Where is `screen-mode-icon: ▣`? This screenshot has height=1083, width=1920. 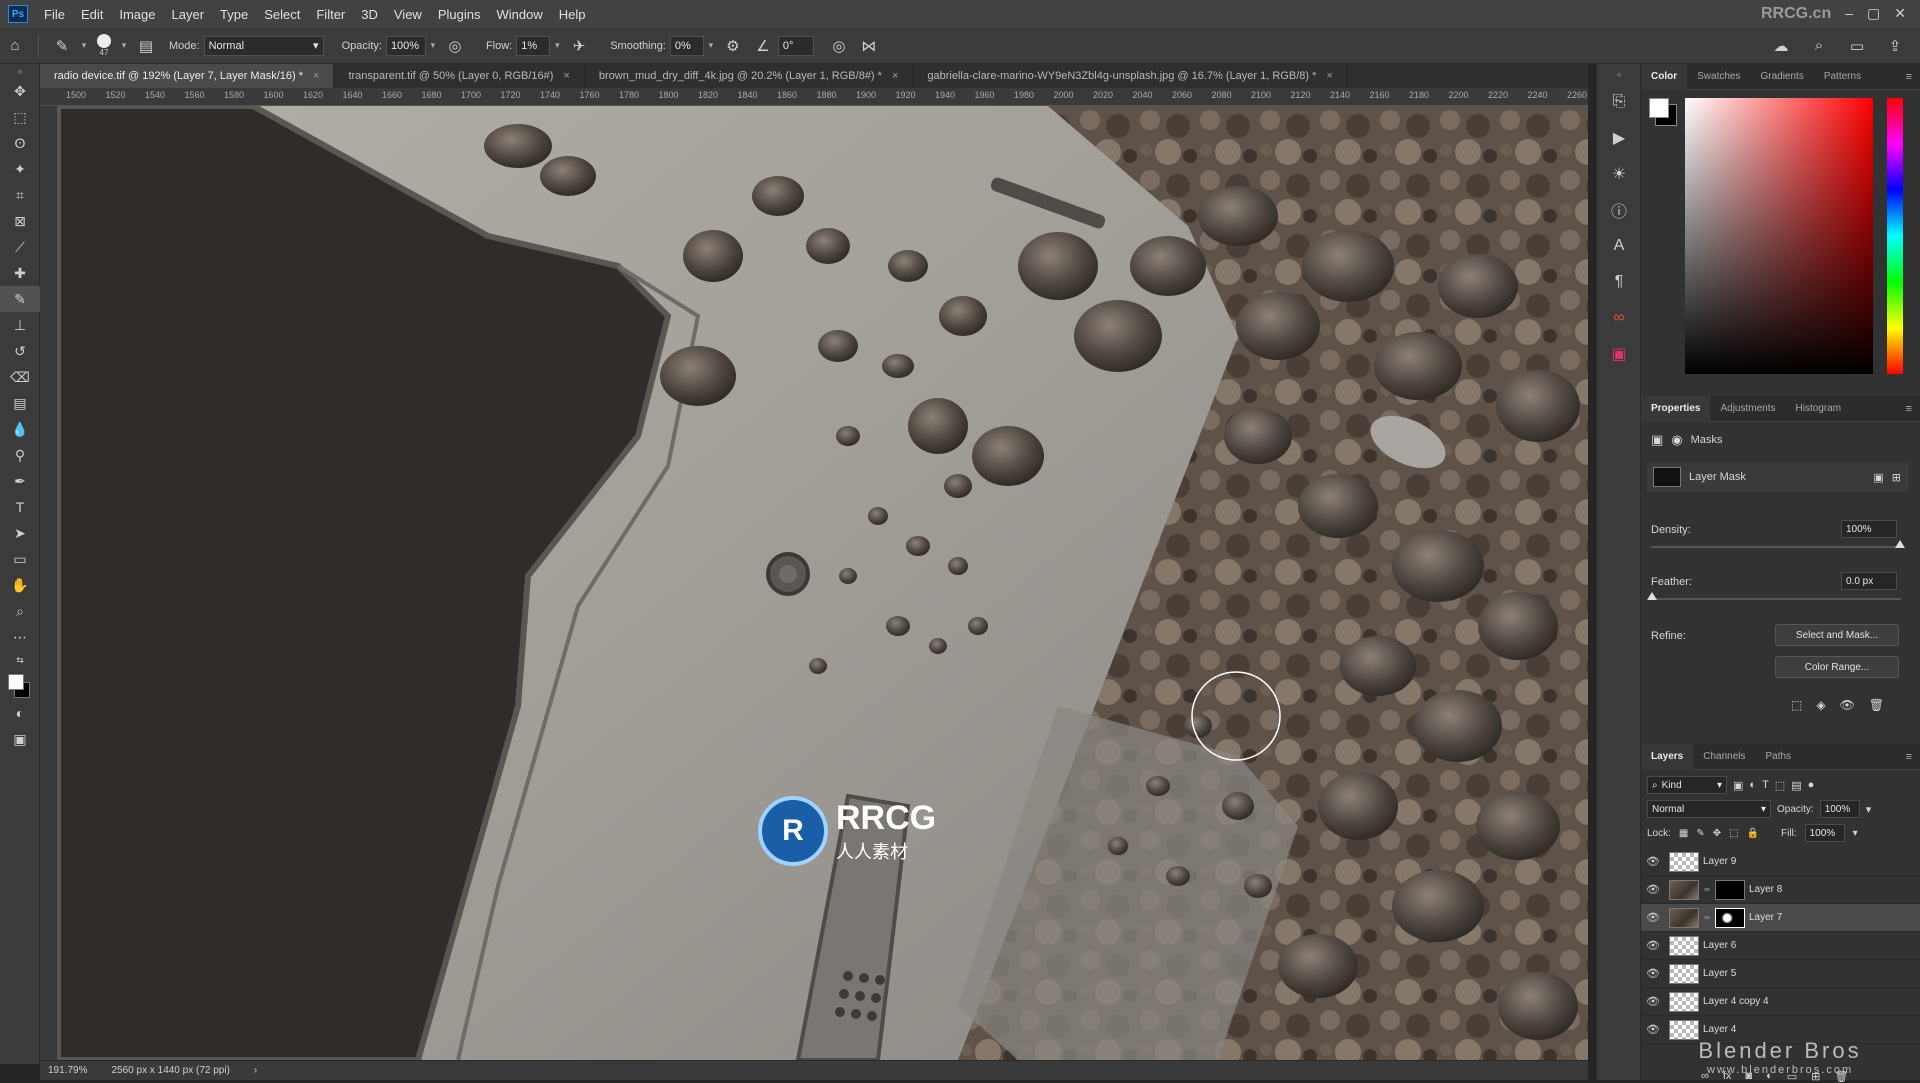
screen-mode-icon: ▣ is located at coordinates (20, 739).